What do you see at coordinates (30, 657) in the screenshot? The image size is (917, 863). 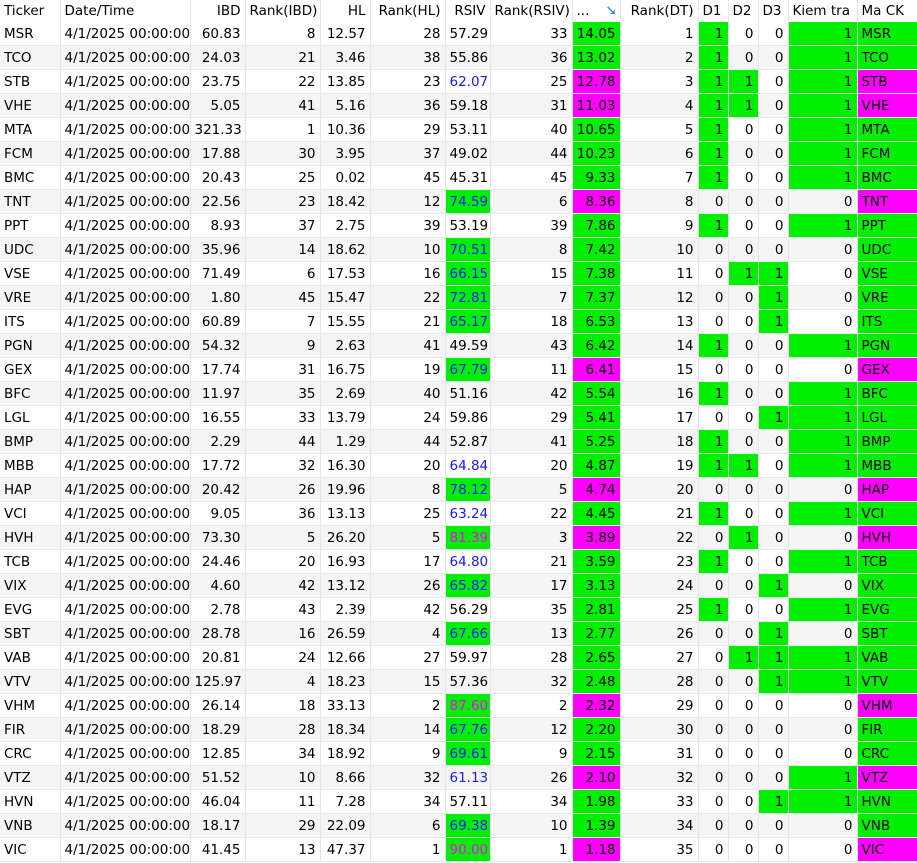 I see `cell-ticker: VAB` at bounding box center [30, 657].